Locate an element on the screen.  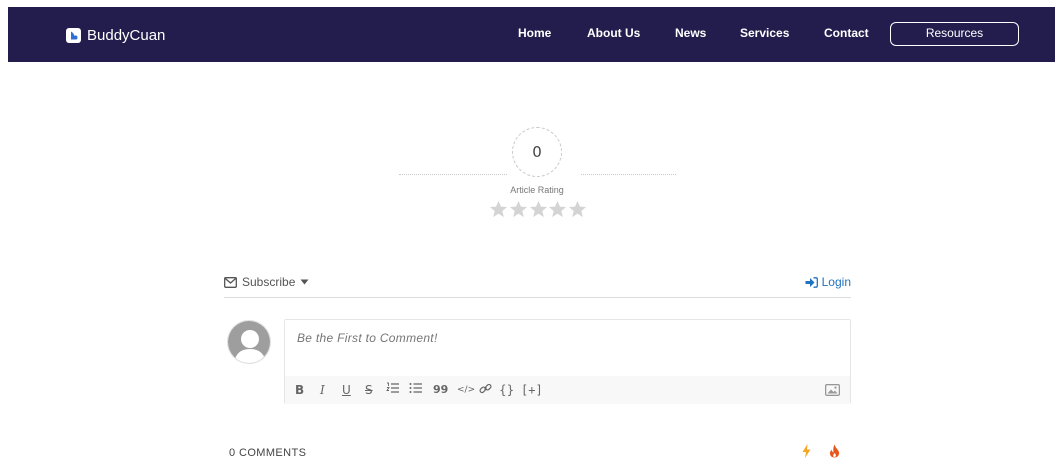
flame-icon is located at coordinates (834, 453).